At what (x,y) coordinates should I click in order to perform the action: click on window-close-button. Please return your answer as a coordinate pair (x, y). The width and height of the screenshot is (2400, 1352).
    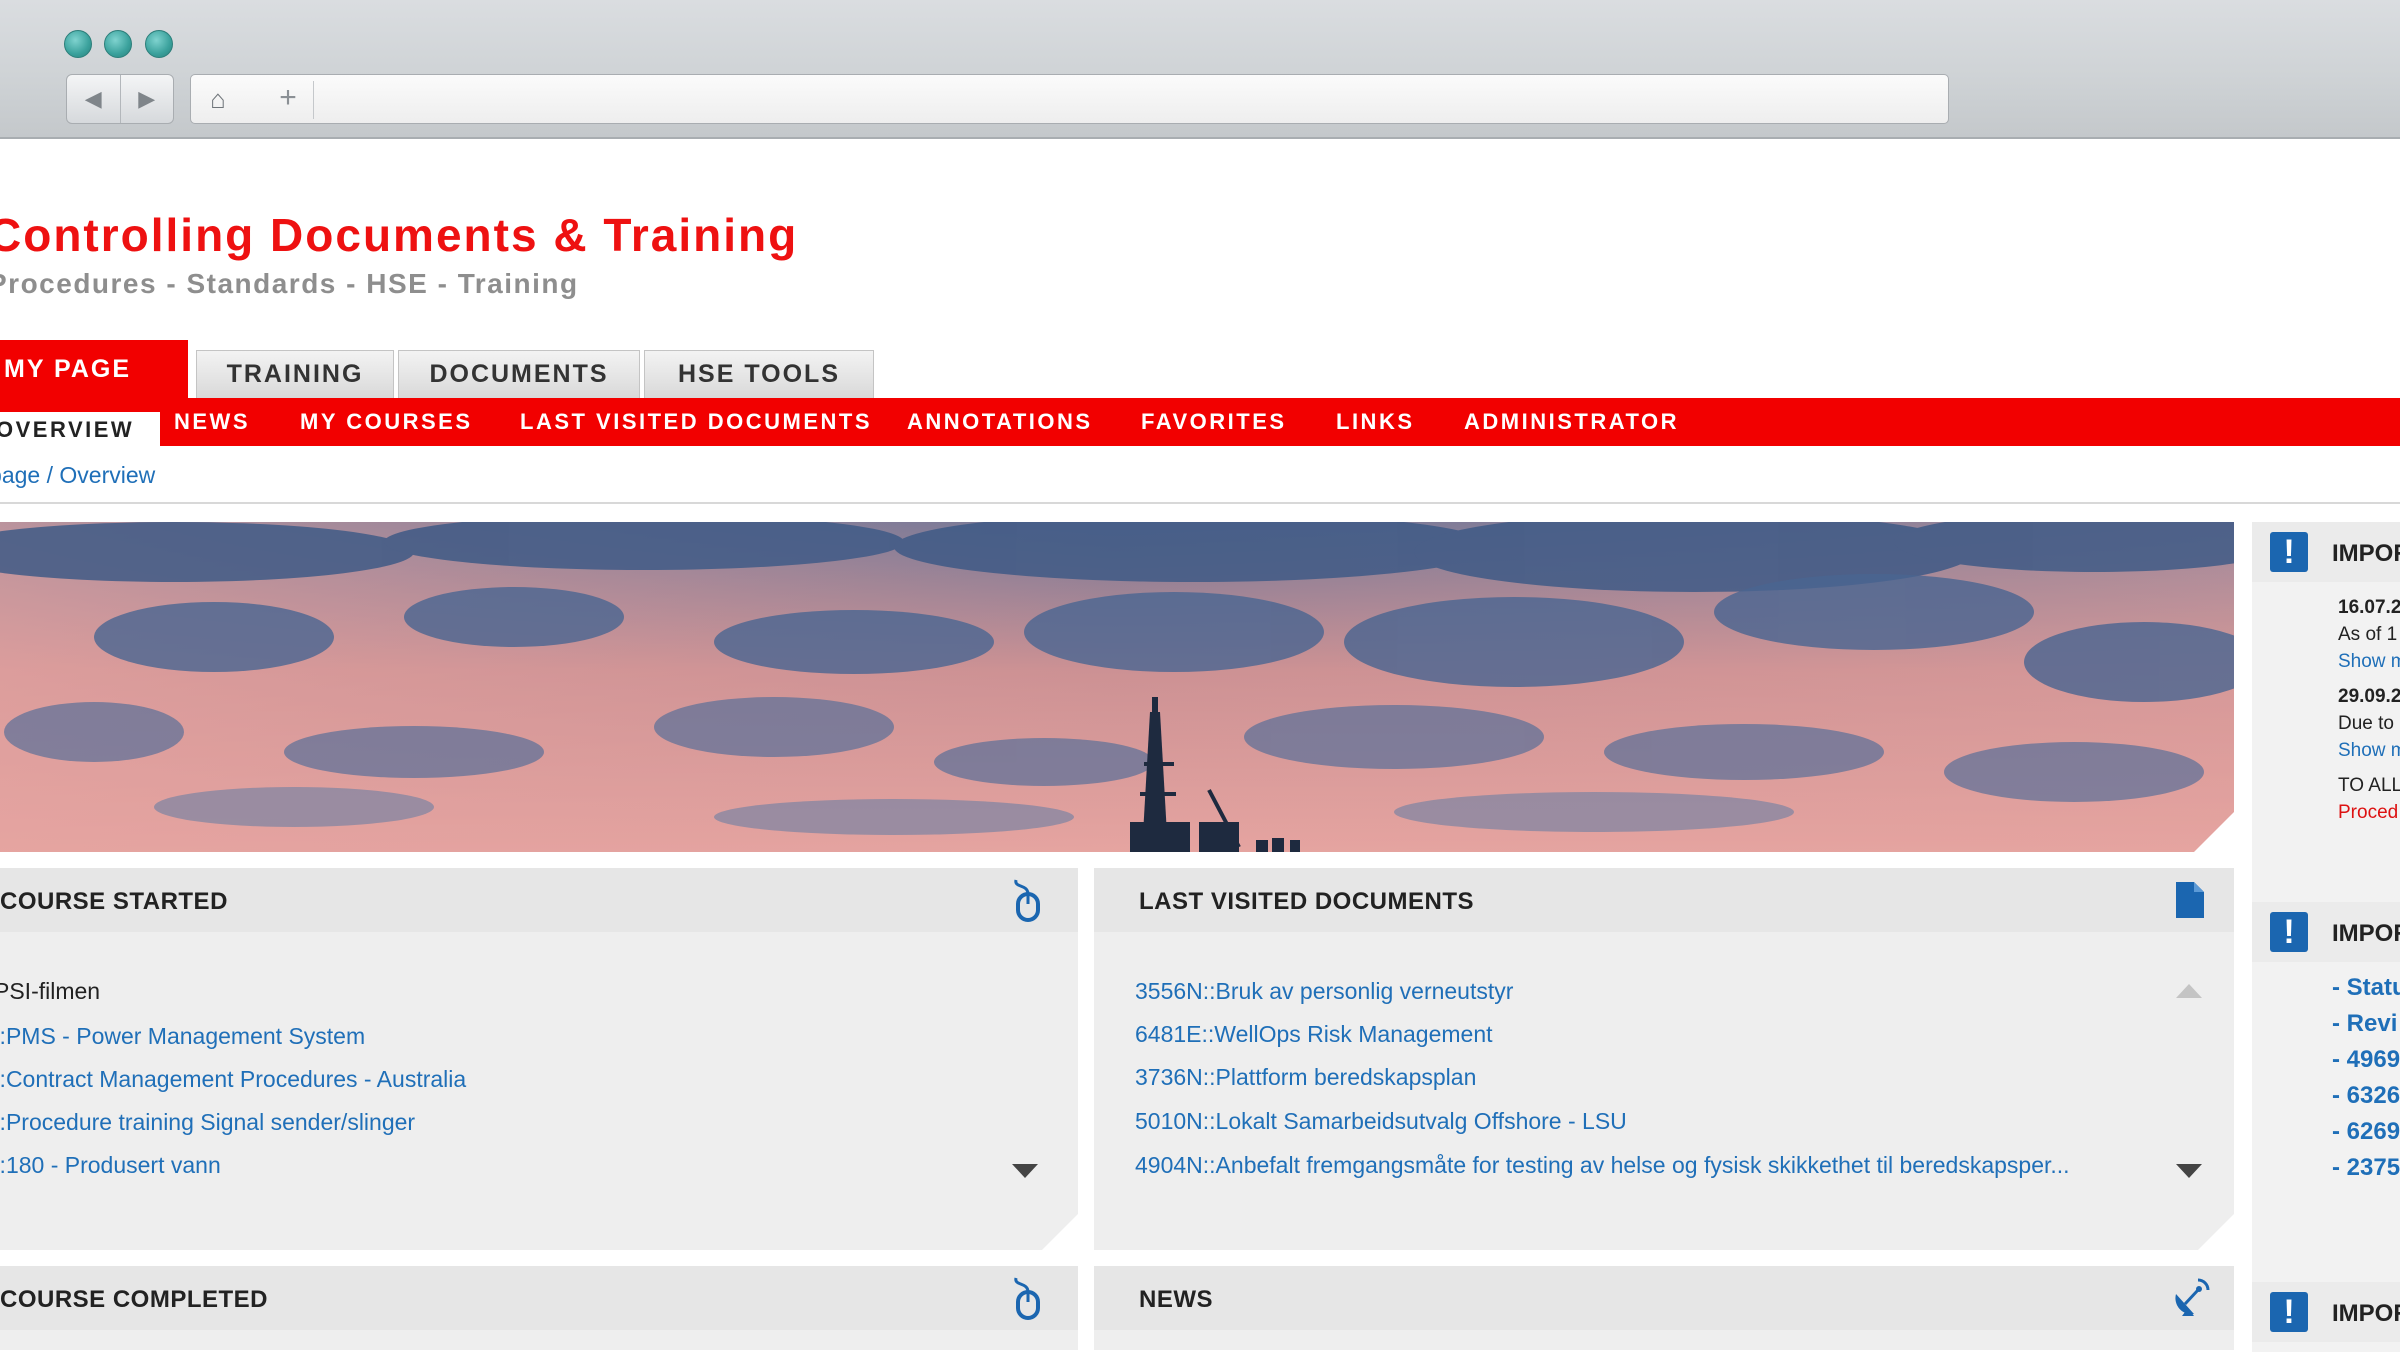
    Looking at the image, I should click on (78, 44).